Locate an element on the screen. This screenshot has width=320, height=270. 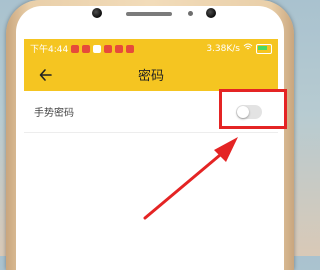
secondary-camera-icon is located at coordinates (211, 13).